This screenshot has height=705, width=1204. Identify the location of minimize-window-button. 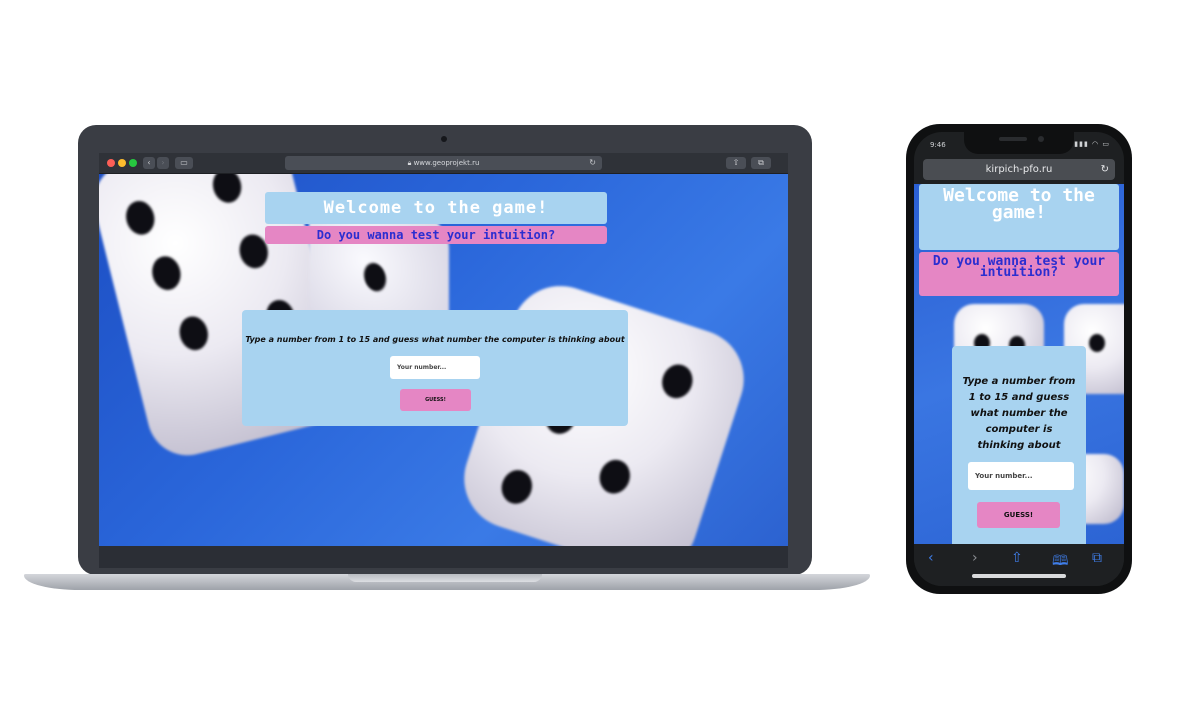
(122, 163).